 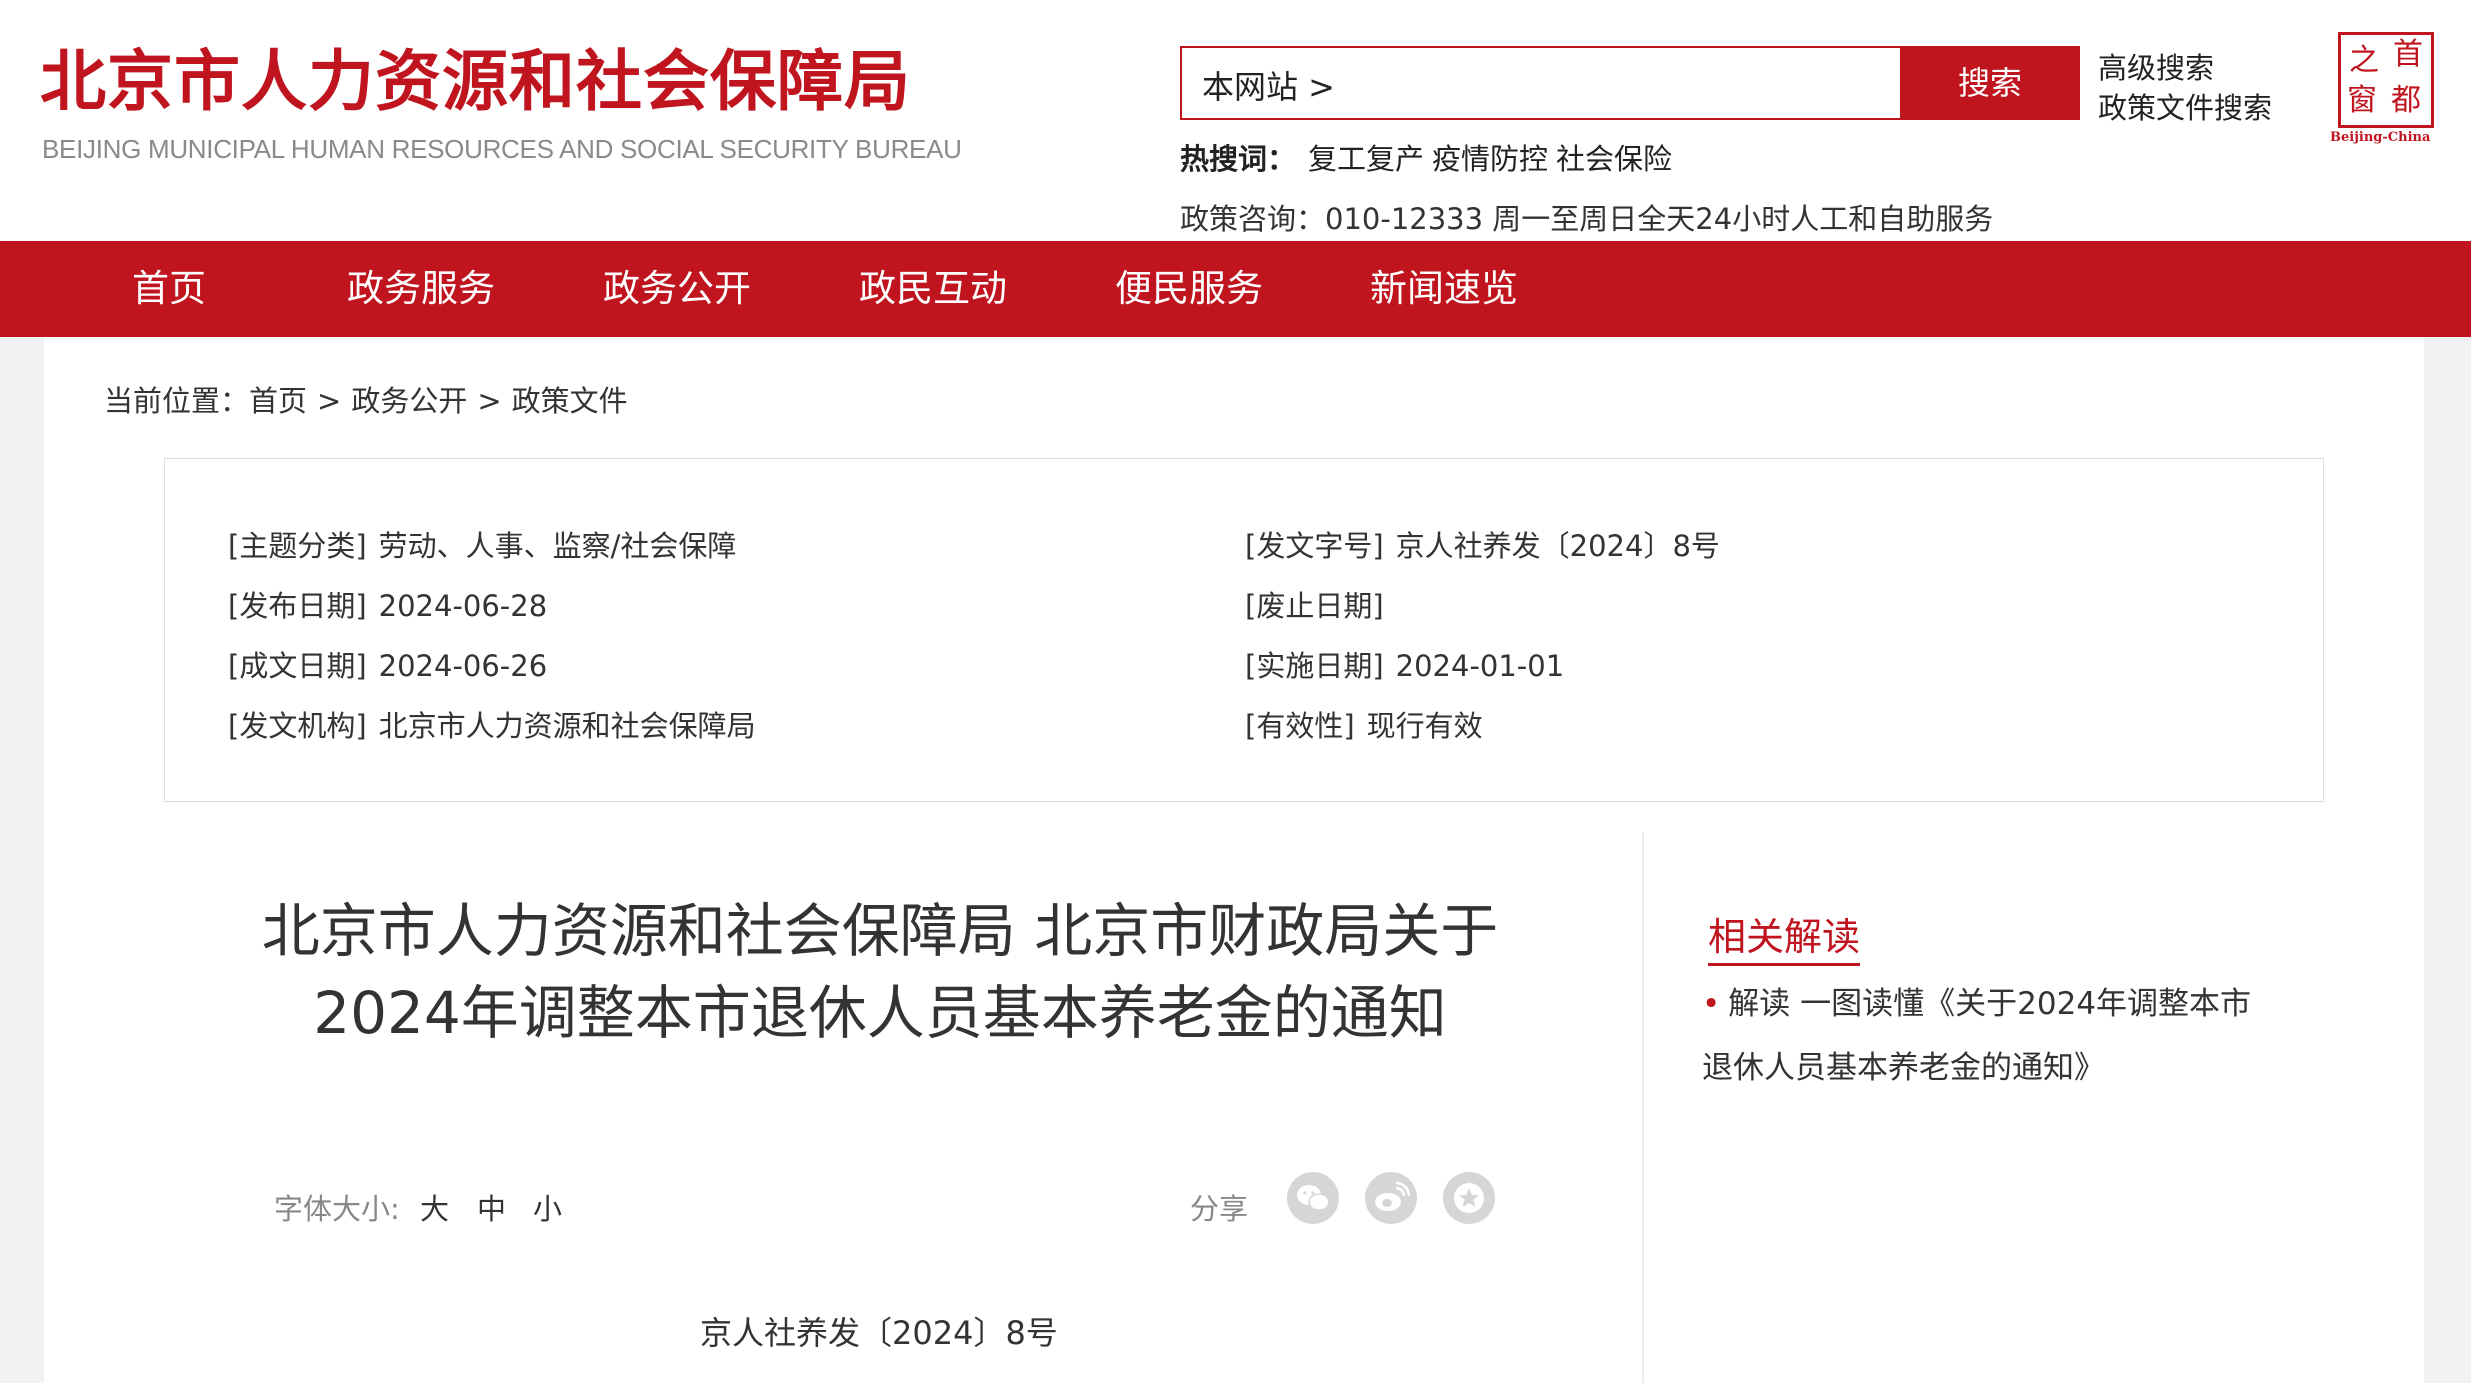 I want to click on breadcrumb-item: 政策文件, so click(x=570, y=401).